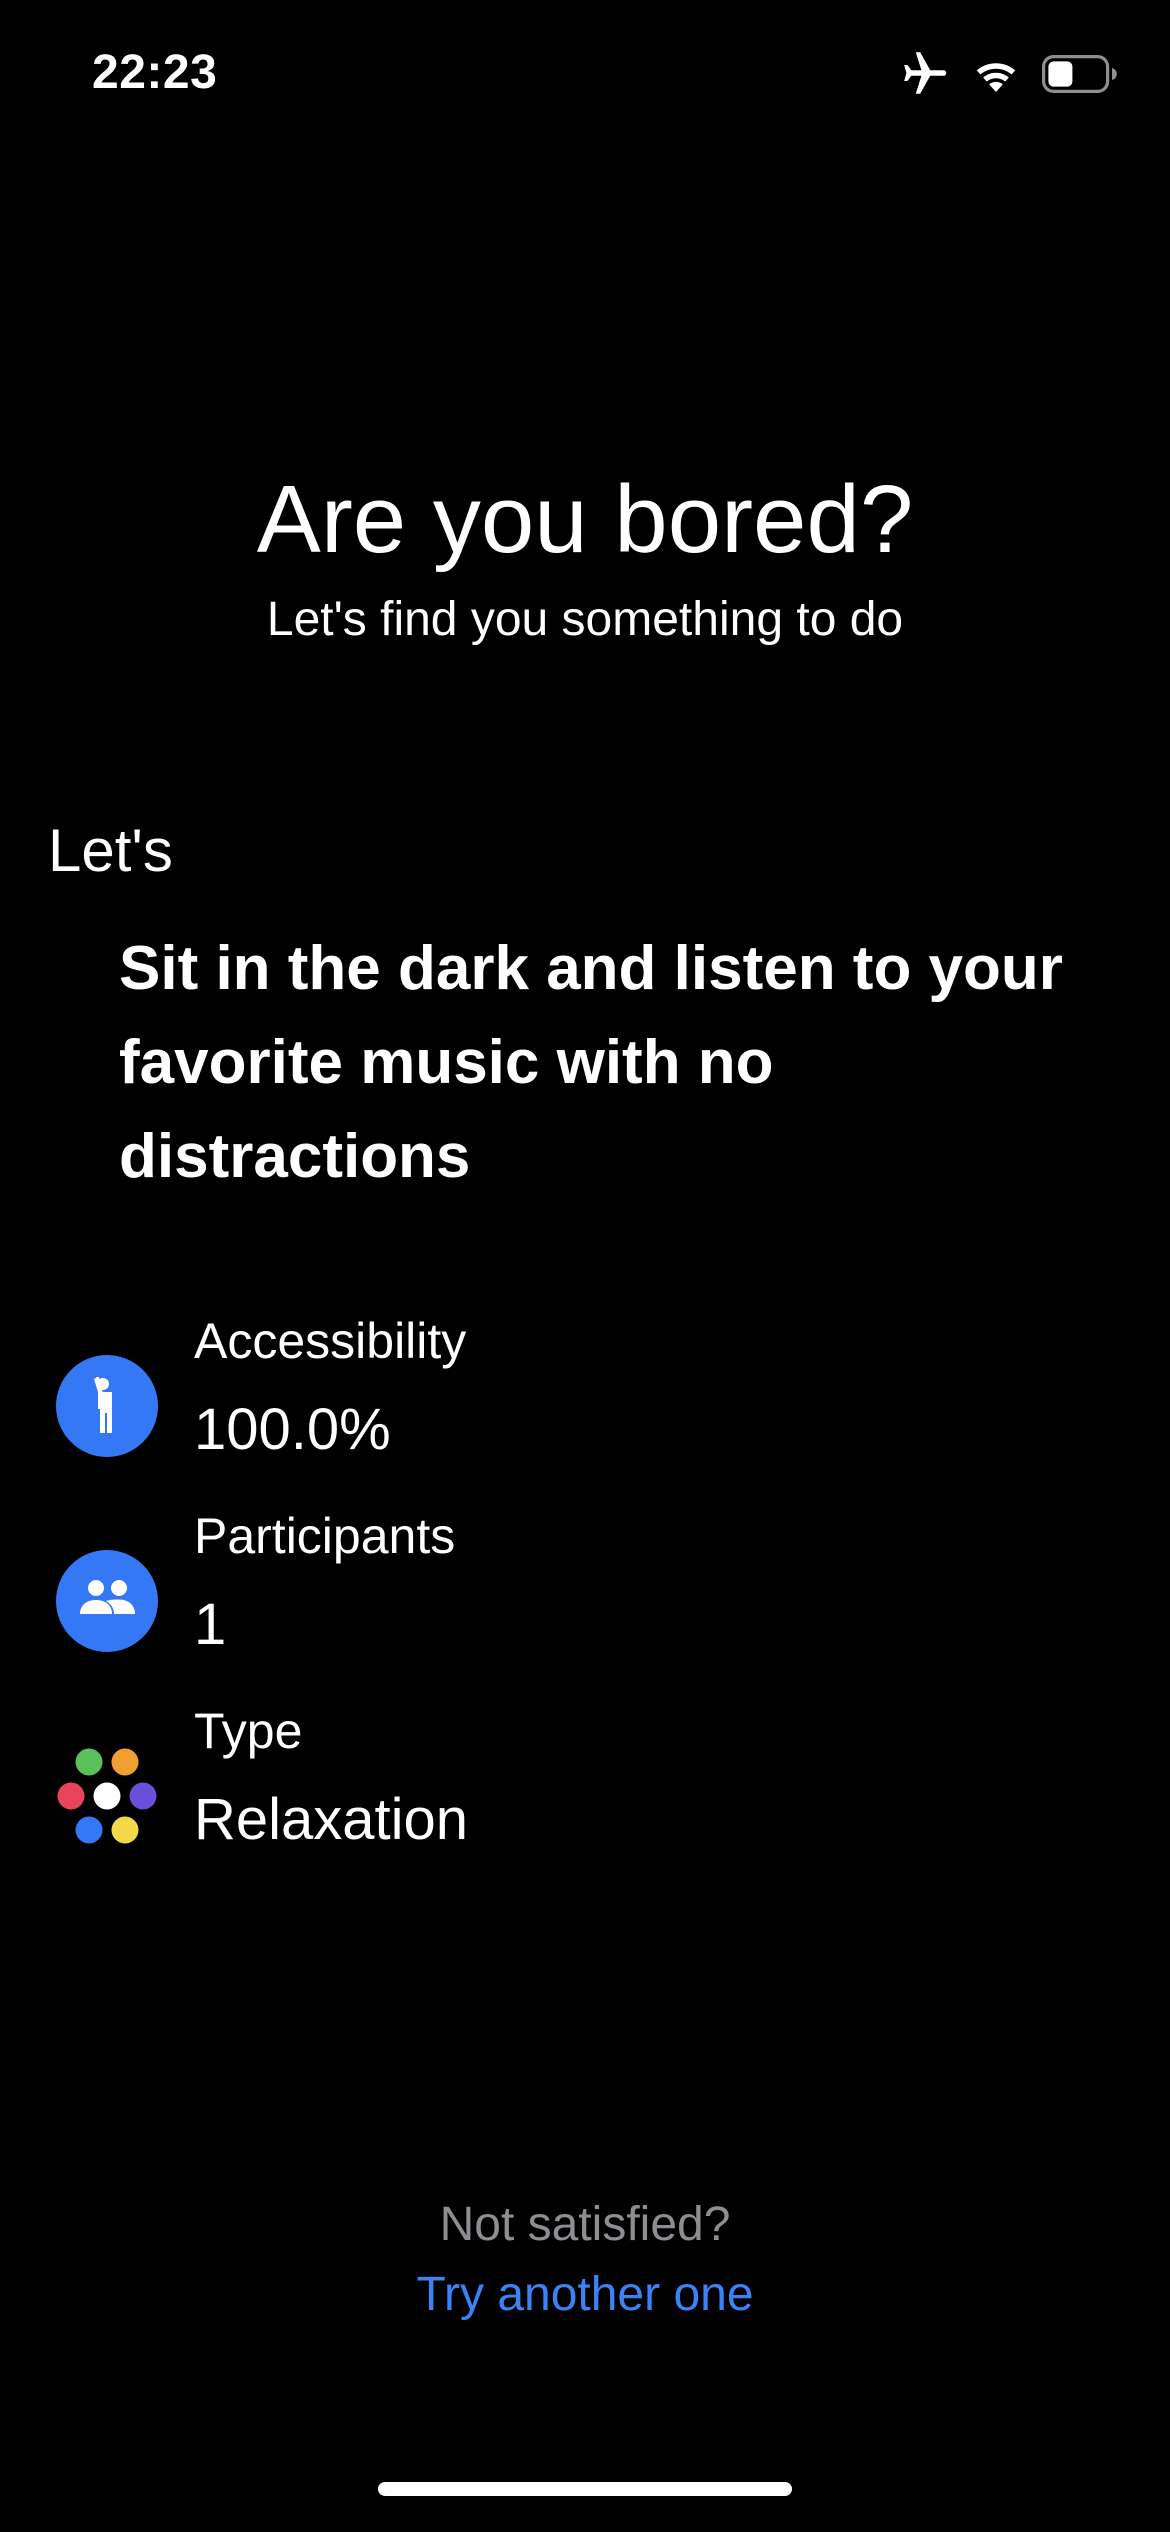 Image resolution: width=1170 pixels, height=2532 pixels. Describe the element at coordinates (586, 1414) in the screenshot. I see `accessibility-row: Accessibility 100.0%` at that location.